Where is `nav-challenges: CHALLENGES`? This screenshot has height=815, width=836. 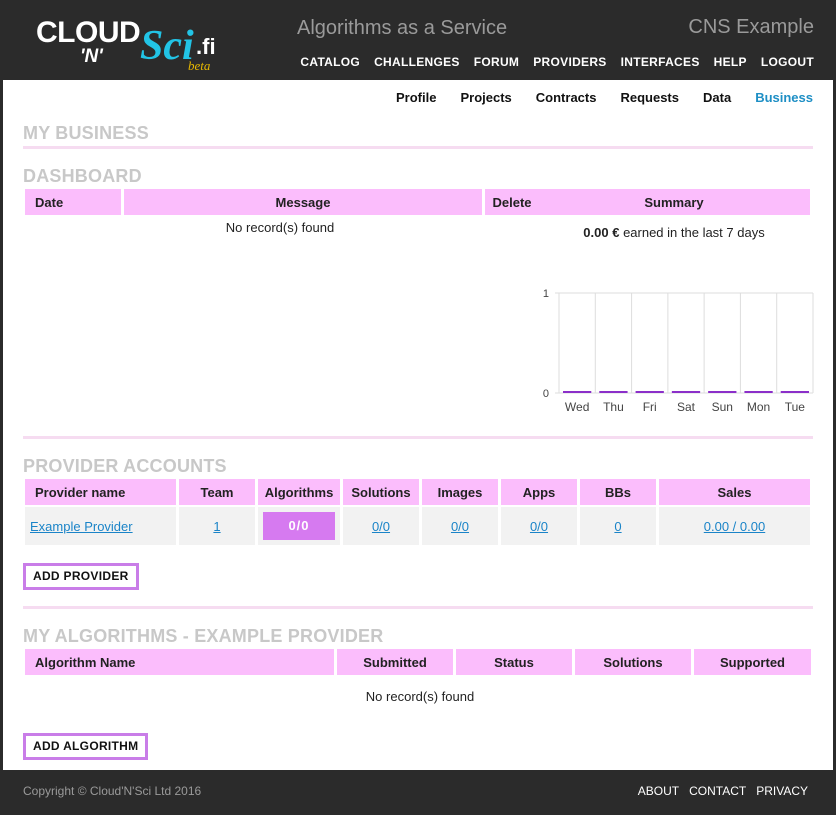 nav-challenges: CHALLENGES is located at coordinates (417, 62).